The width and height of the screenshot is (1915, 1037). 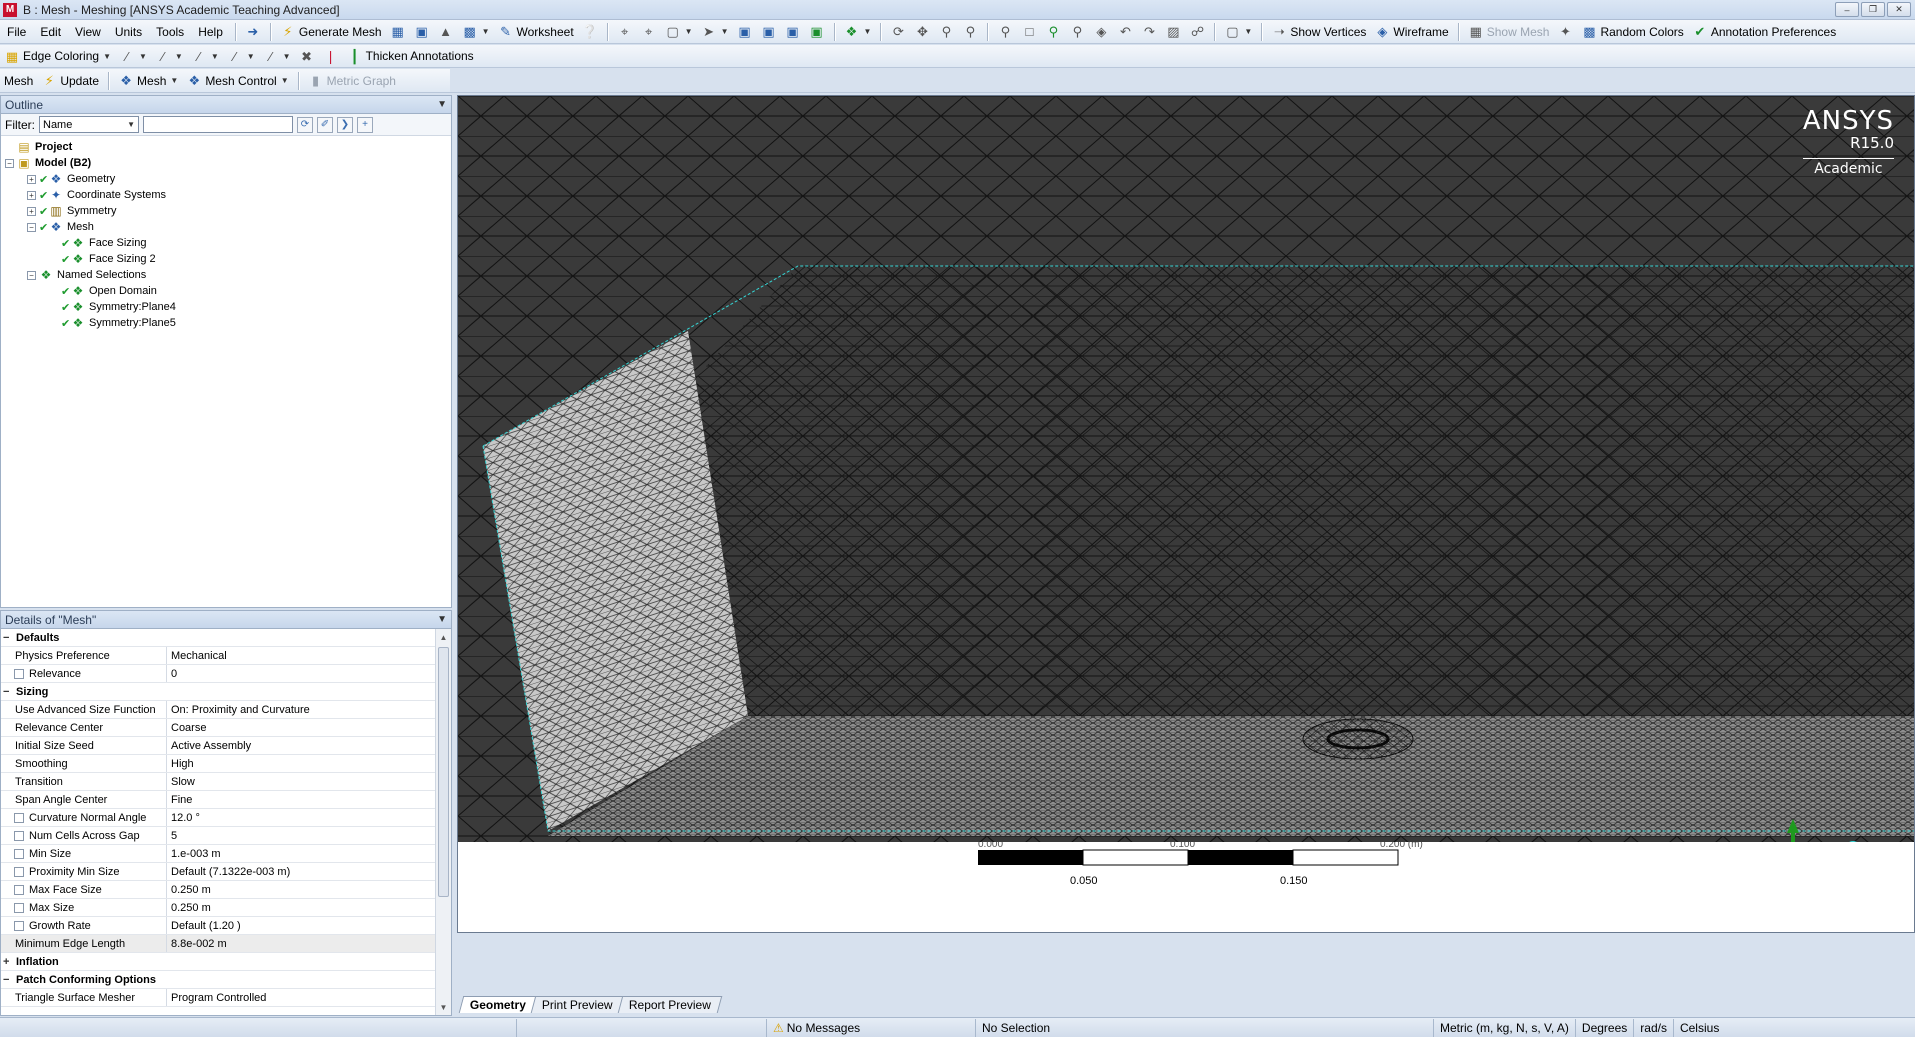 I want to click on tree-item: + ✔ ✦ Coordinate Systems, so click(x=228, y=195).